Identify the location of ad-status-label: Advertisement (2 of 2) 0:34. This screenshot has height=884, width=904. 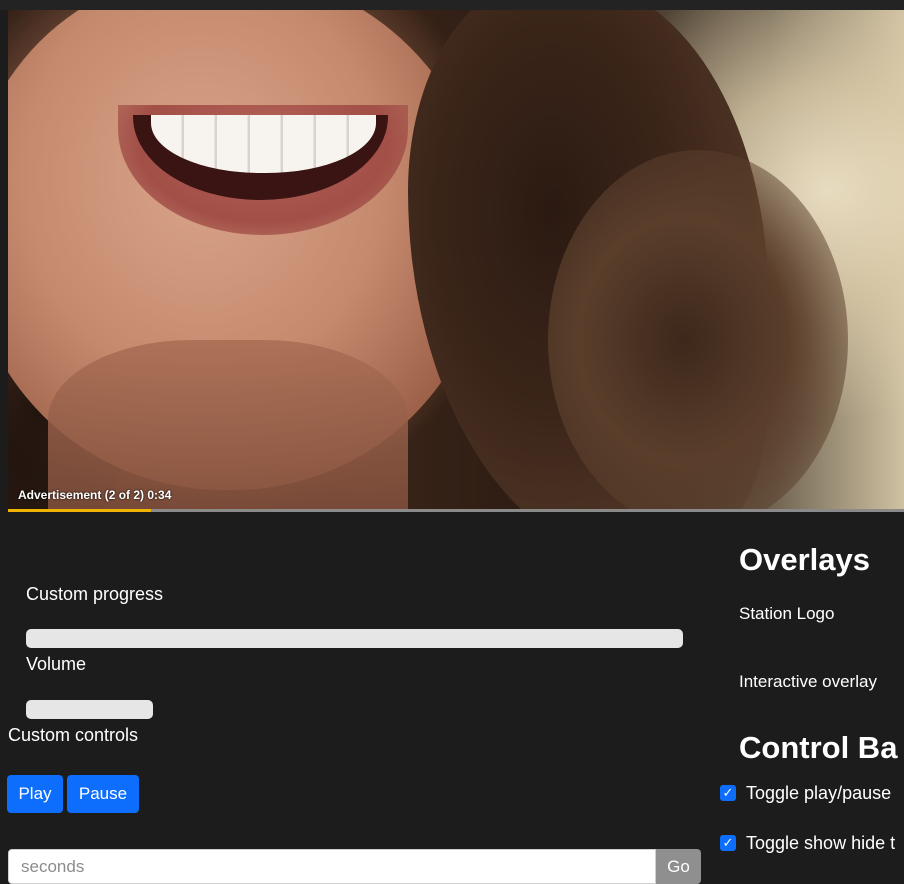
(95, 495).